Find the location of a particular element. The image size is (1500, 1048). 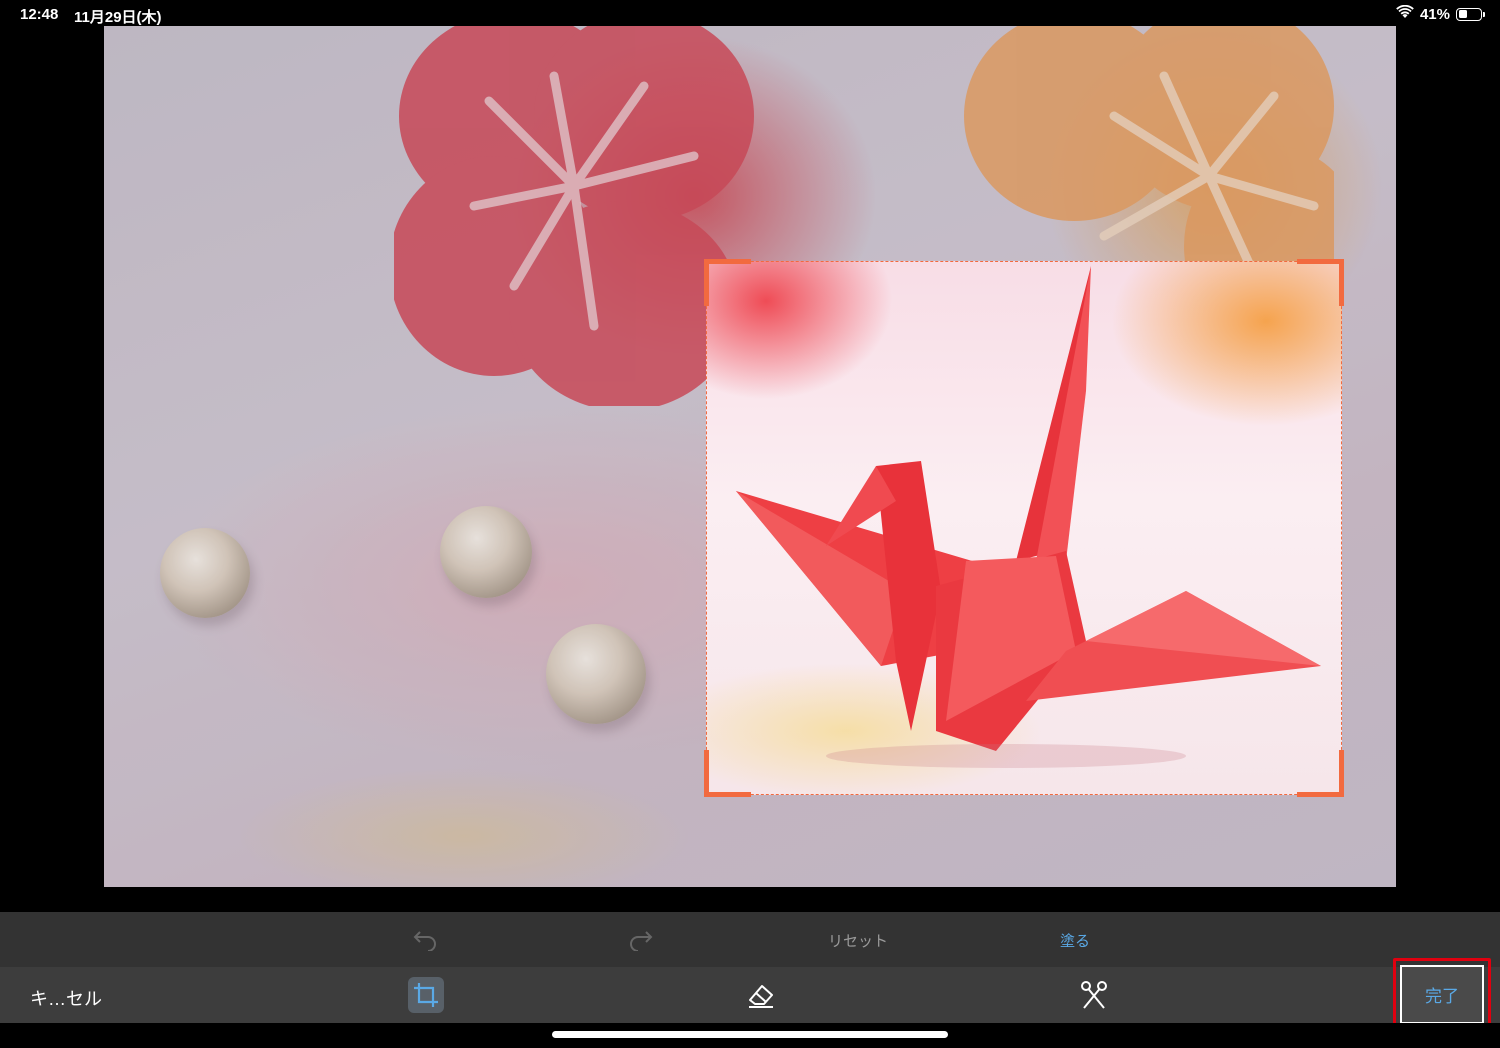

undo-icon is located at coordinates (425, 940).